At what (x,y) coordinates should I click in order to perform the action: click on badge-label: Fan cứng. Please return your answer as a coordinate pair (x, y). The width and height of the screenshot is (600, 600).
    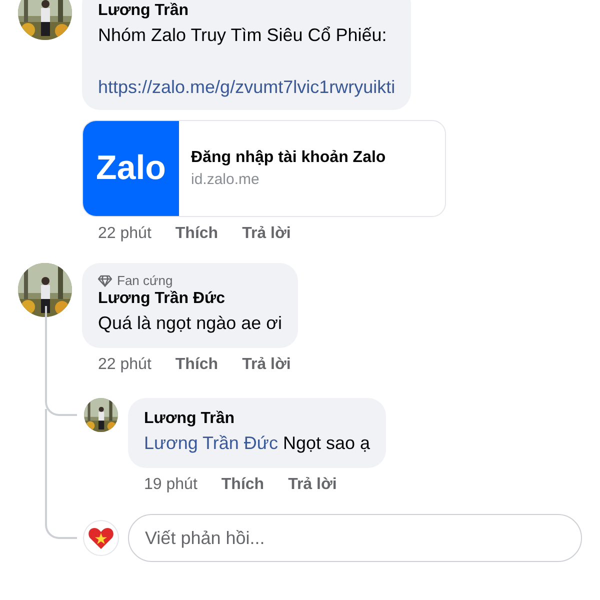
    Looking at the image, I should click on (145, 280).